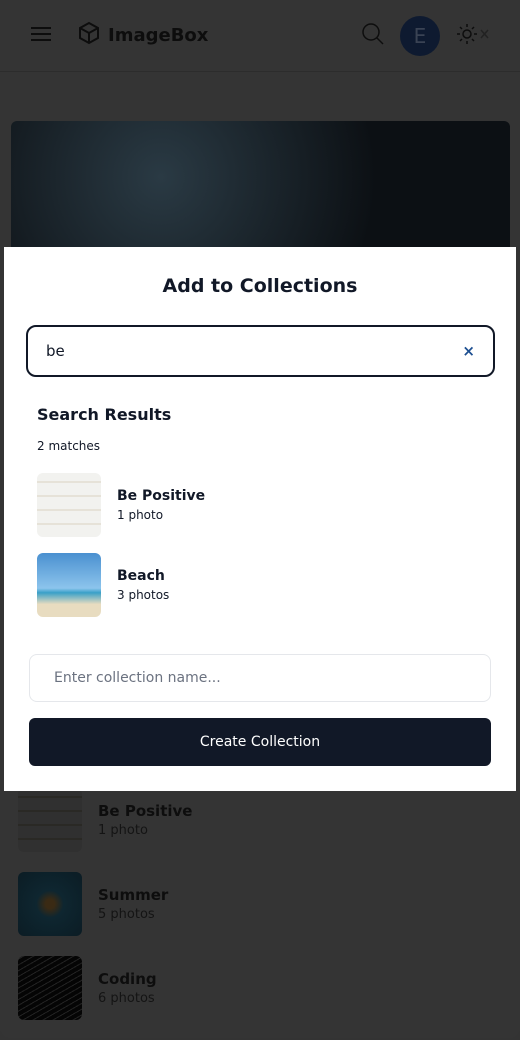  I want to click on result-title: Be Positive, so click(161, 496).